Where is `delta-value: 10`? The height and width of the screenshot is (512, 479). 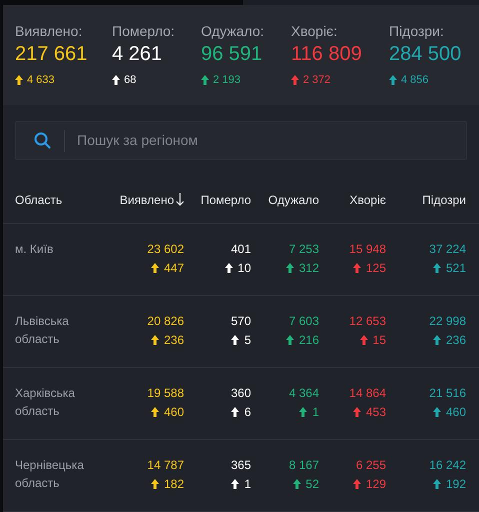
delta-value: 10 is located at coordinates (244, 268).